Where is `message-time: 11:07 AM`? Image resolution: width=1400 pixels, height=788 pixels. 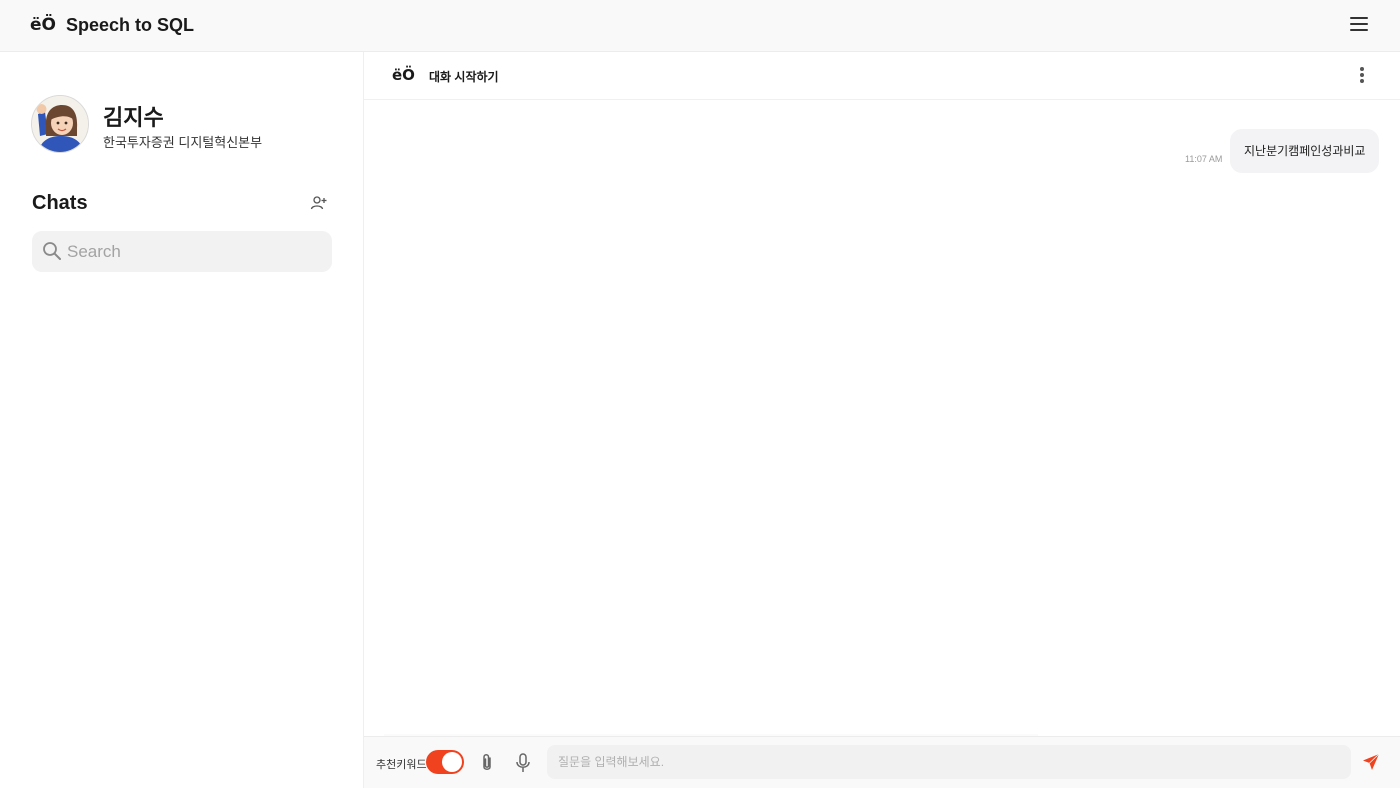 message-time: 11:07 AM is located at coordinates (1204, 159).